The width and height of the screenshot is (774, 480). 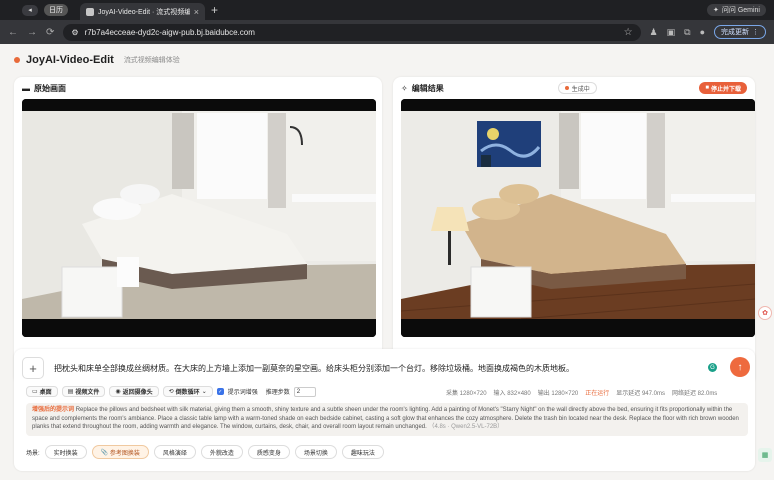 I want to click on scene-chip-realtime: 实时换装, so click(x=65, y=452).